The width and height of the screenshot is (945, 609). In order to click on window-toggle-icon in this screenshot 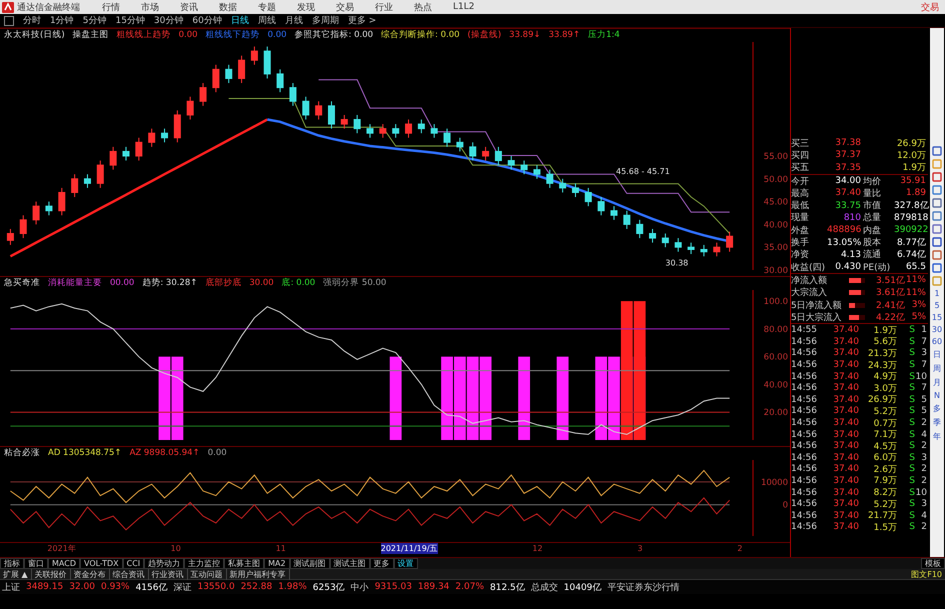, I will do `click(9, 21)`.